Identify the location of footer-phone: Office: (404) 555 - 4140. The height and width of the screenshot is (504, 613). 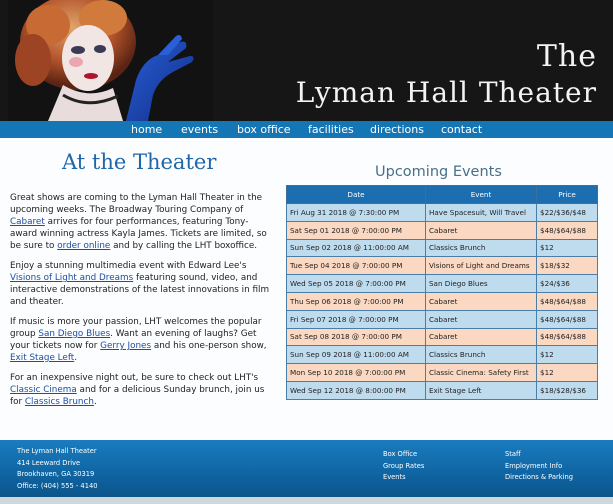
(57, 485).